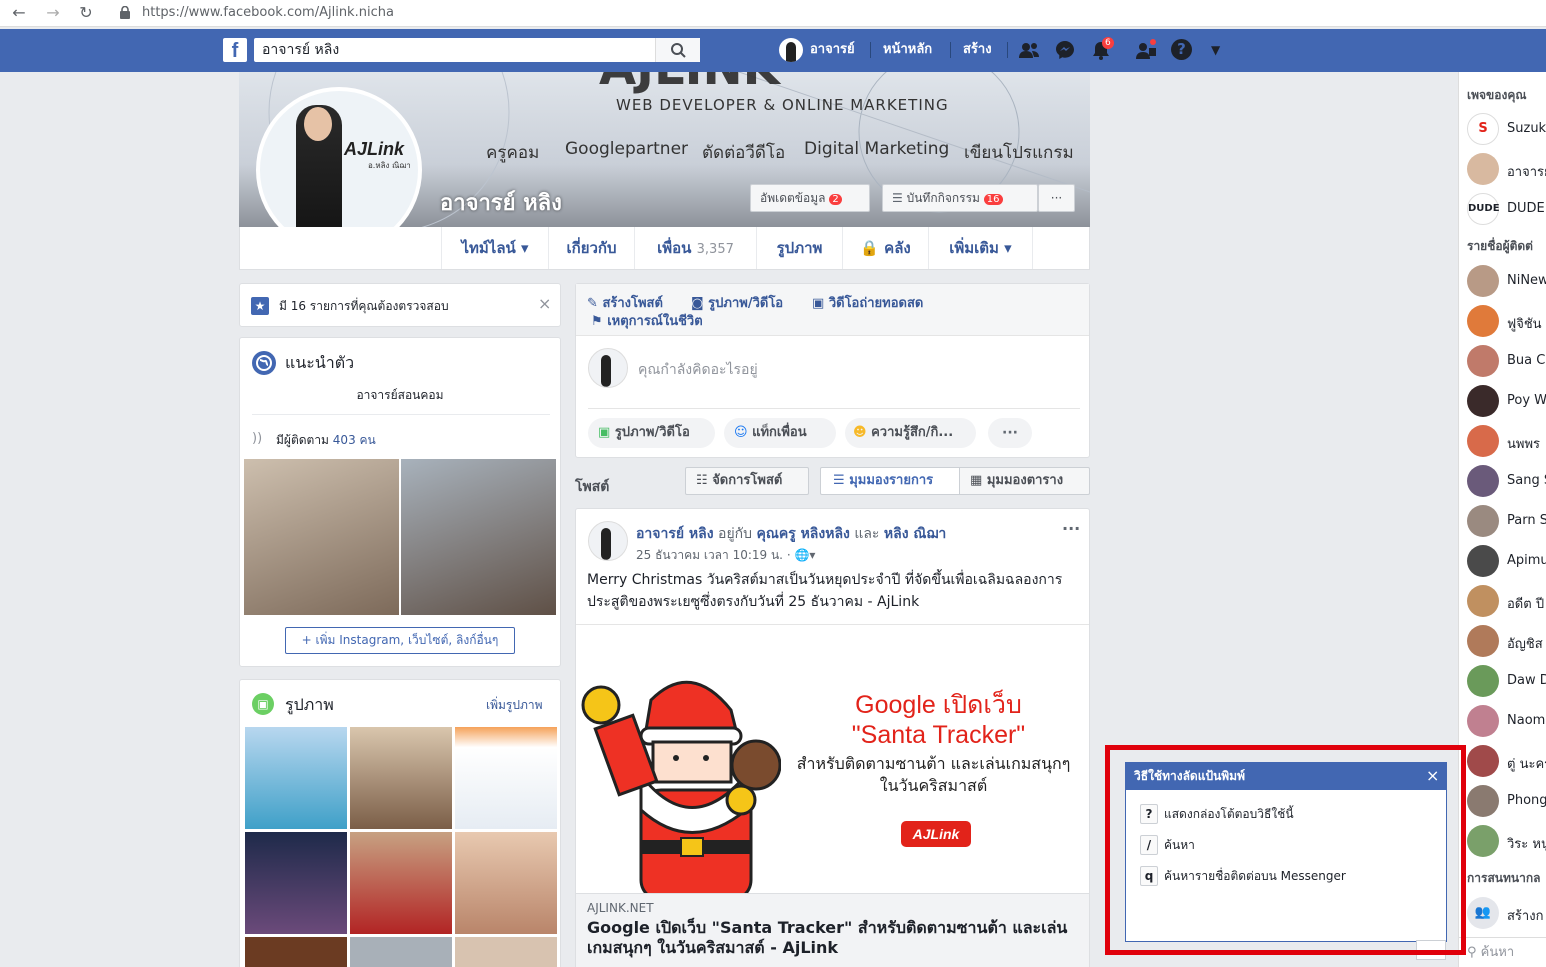 The width and height of the screenshot is (1546, 967). Describe the element at coordinates (802, 534) in the screenshot. I see `tagged-user-link: คุณครู หลิงหลิง` at that location.